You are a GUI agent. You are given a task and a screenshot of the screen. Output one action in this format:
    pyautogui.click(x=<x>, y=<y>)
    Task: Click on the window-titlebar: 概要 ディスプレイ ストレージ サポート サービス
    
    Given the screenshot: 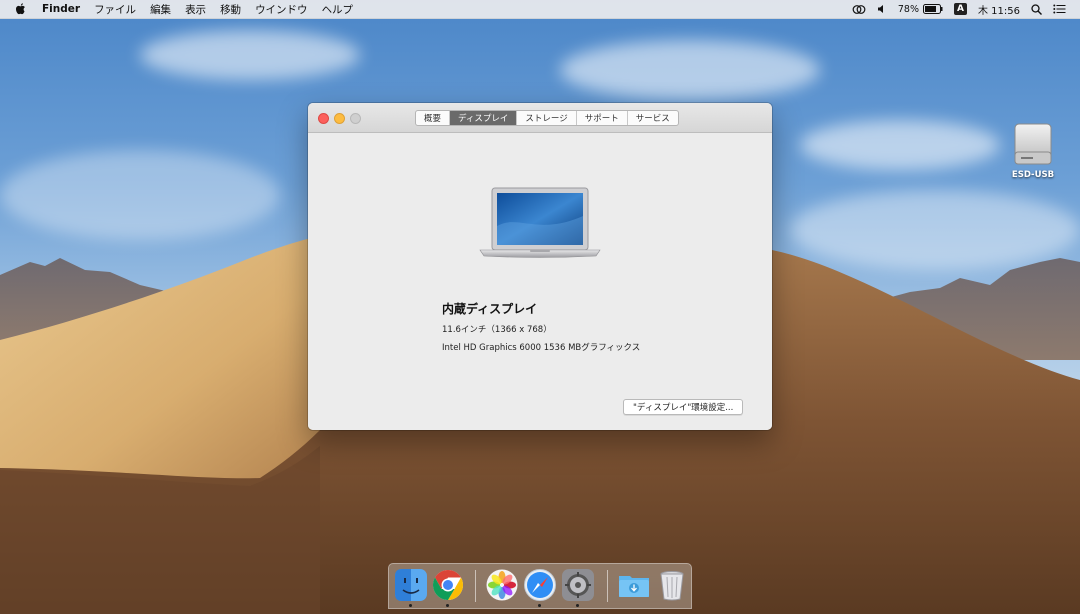 What is the action you would take?
    pyautogui.click(x=540, y=118)
    